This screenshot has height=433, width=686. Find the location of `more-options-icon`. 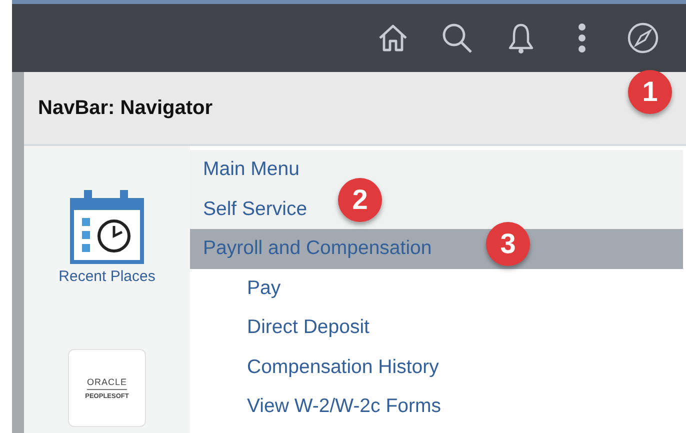

more-options-icon is located at coordinates (582, 38).